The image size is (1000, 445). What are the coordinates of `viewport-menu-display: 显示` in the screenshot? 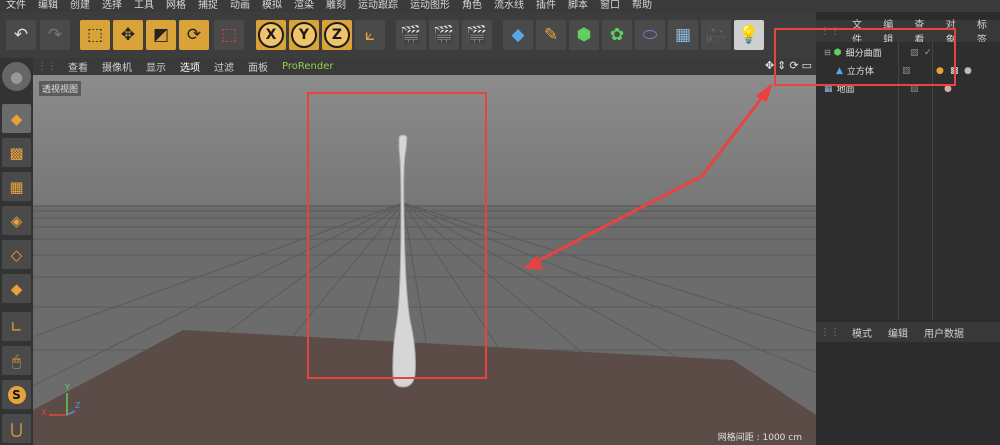 It's located at (156, 66).